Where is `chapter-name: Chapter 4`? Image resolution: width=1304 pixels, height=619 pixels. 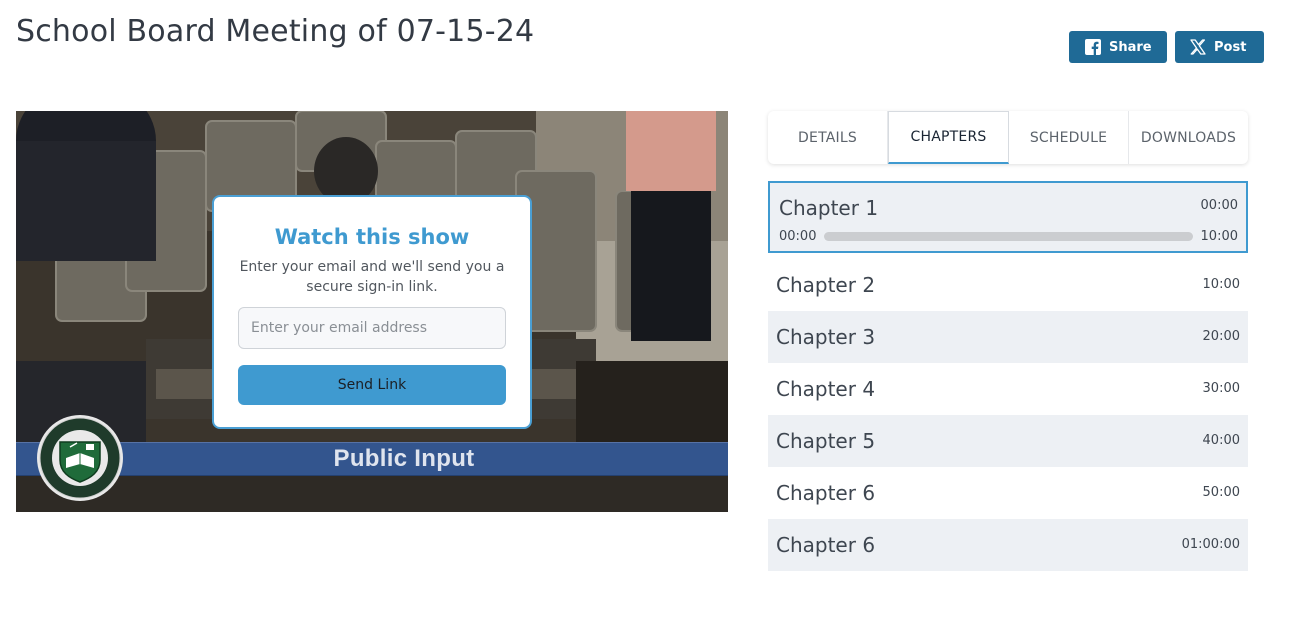
chapter-name: Chapter 4 is located at coordinates (826, 389).